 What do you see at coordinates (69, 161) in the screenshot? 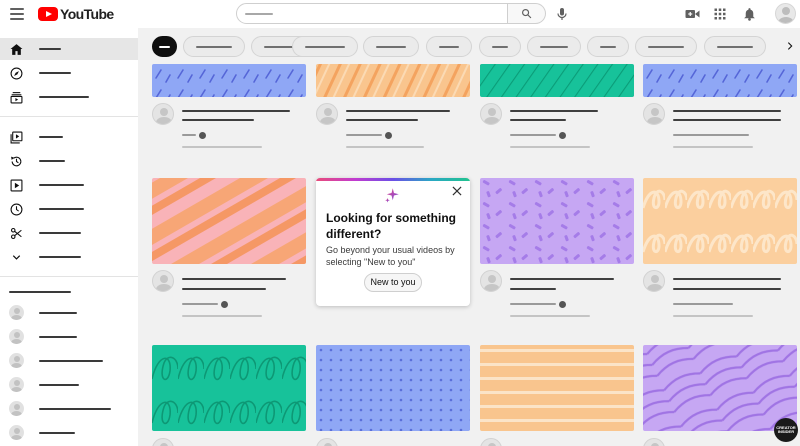
I see `sidebar-item-history` at bounding box center [69, 161].